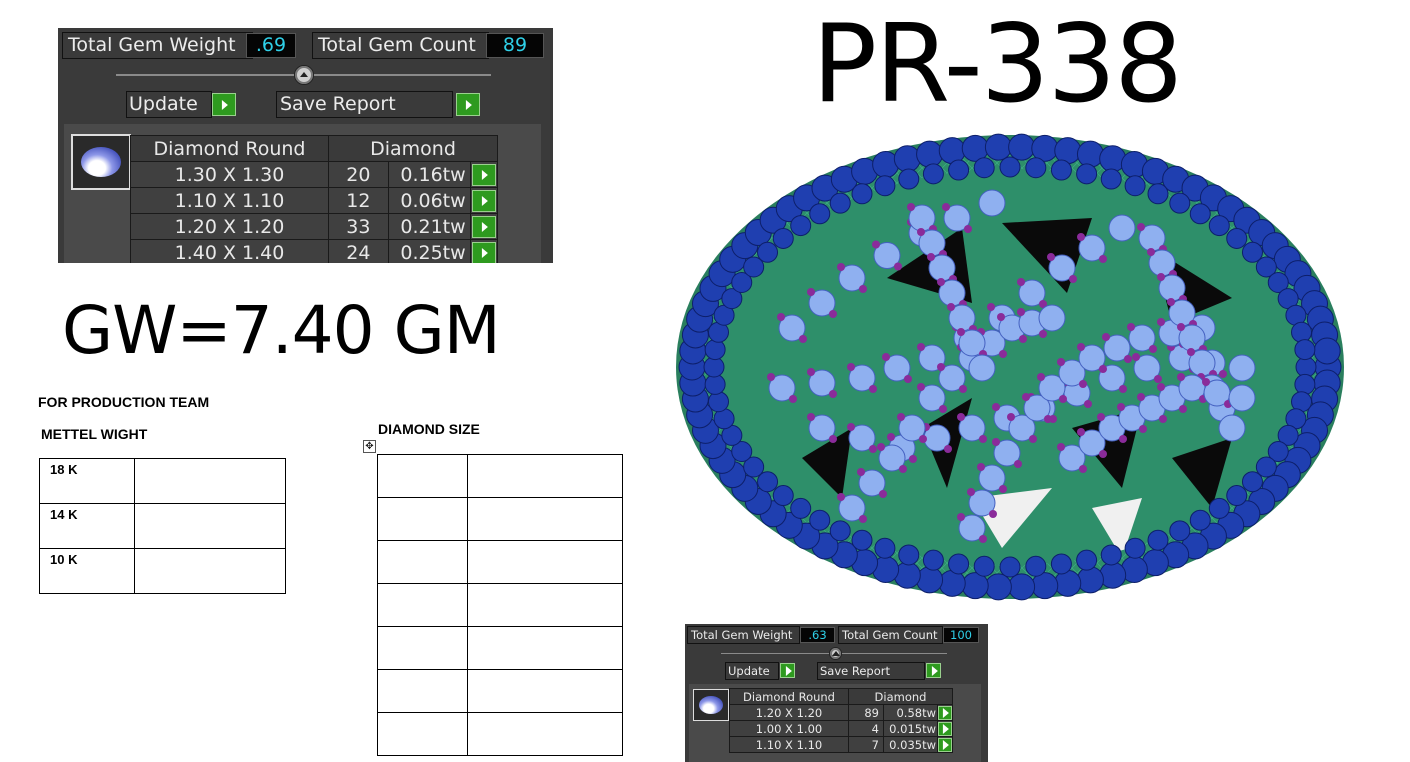 The width and height of the screenshot is (1410, 762). I want to click on gem-weight: 0.035tw, so click(910, 744).